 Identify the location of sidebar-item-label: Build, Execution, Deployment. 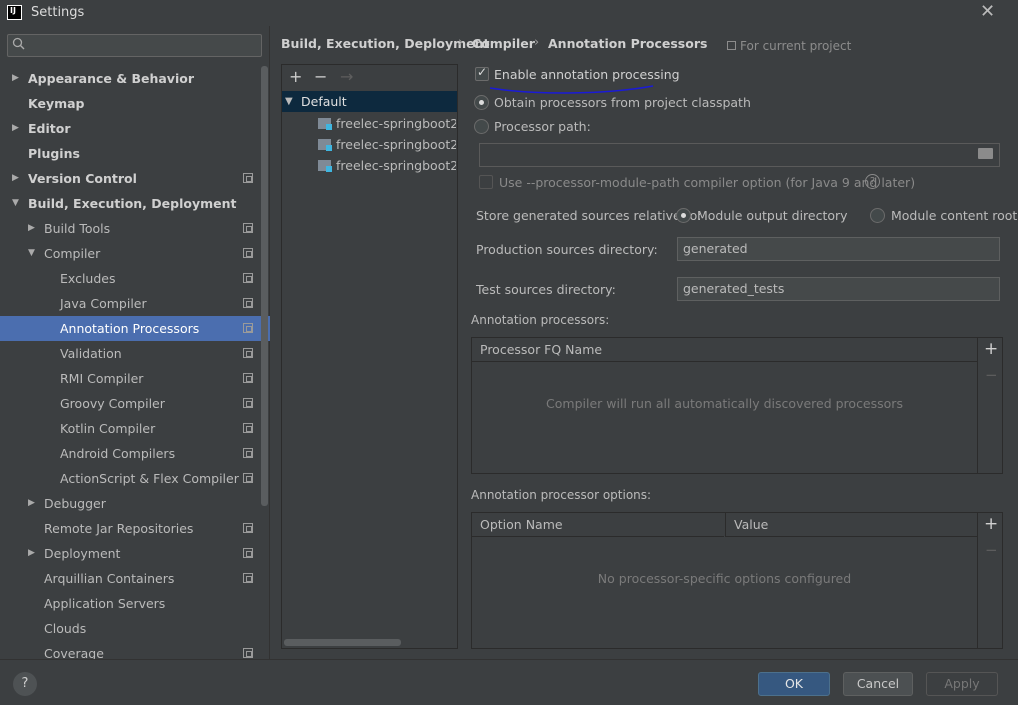
(132, 203).